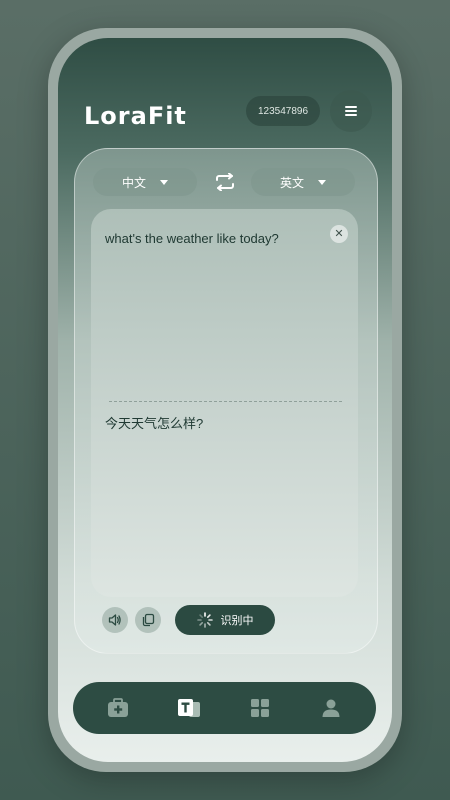  I want to click on text-translate-icon, so click(189, 708).